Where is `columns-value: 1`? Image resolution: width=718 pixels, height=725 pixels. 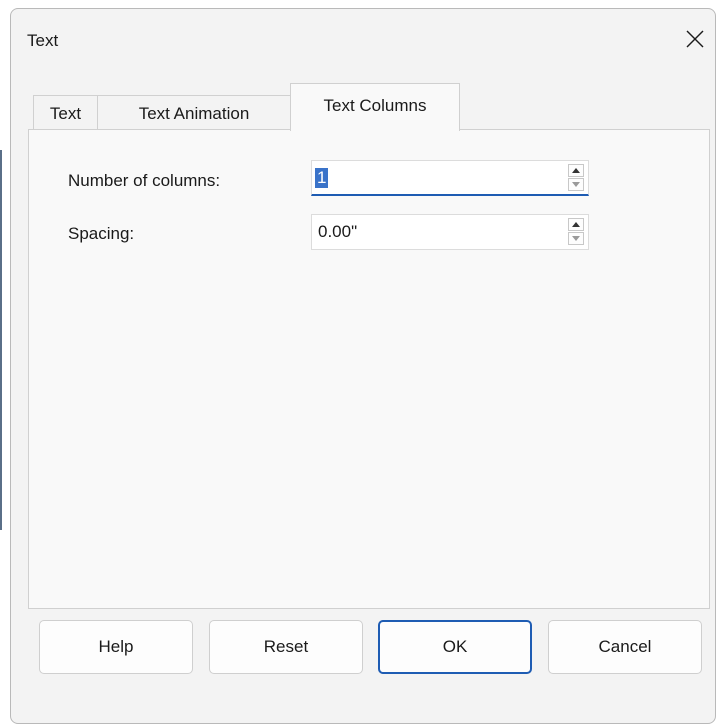
columns-value: 1 is located at coordinates (322, 178).